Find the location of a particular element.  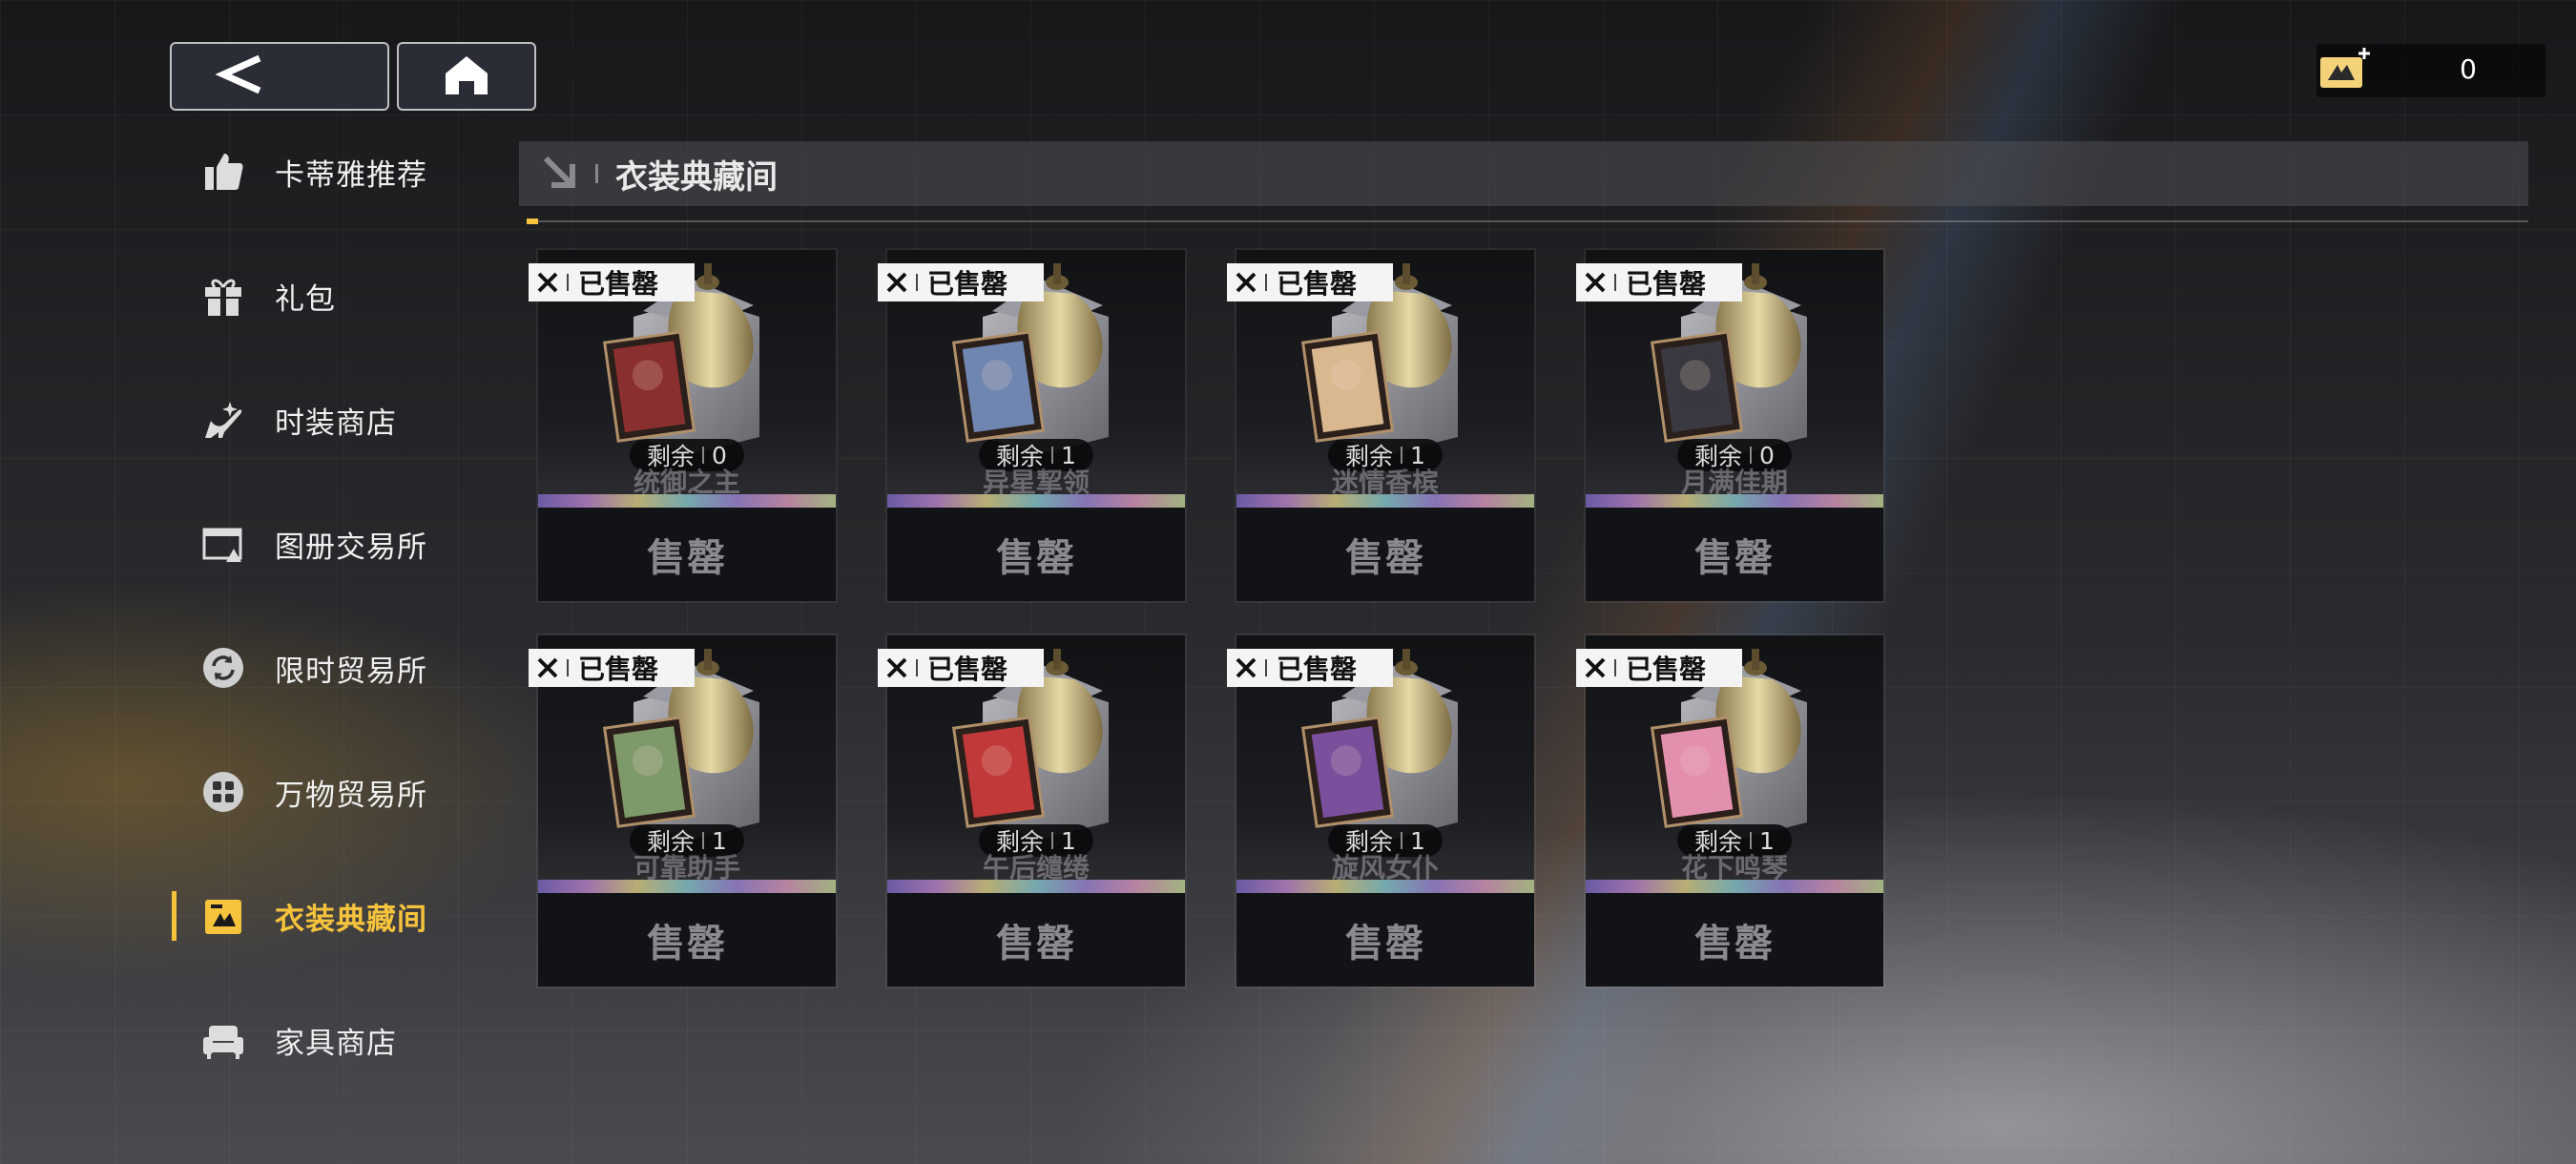

home-button is located at coordinates (466, 76).